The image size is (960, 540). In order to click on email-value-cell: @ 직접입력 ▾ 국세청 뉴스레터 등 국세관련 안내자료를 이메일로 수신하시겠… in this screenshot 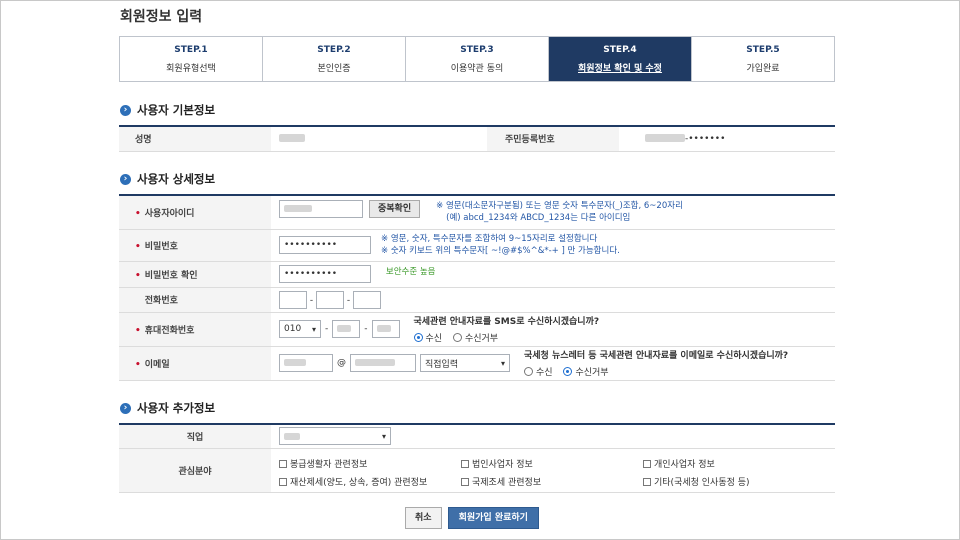, I will do `click(553, 363)`.